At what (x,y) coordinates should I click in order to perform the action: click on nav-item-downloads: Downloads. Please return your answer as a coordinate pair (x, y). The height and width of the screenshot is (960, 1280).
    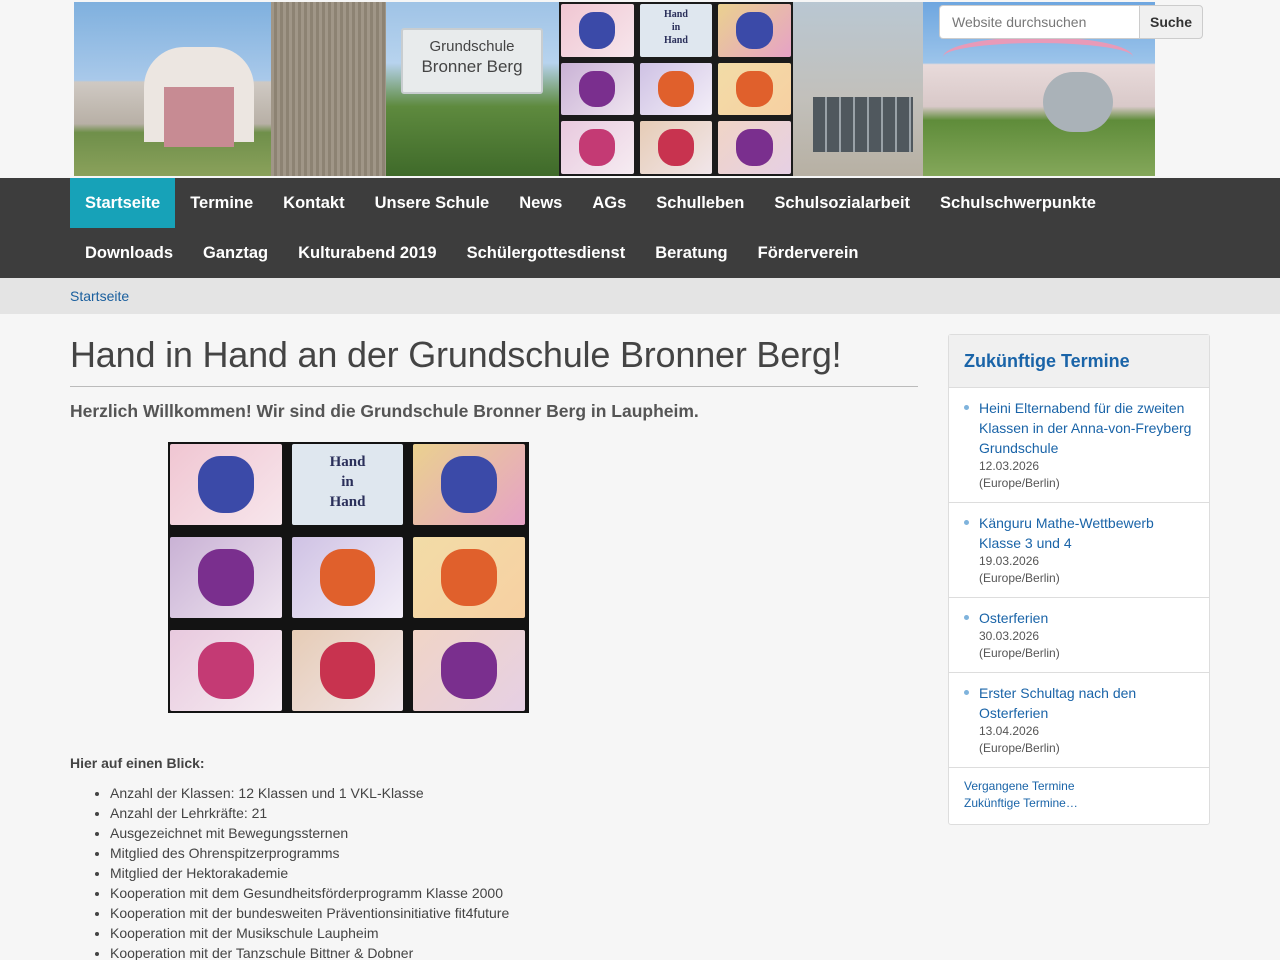
    Looking at the image, I should click on (129, 253).